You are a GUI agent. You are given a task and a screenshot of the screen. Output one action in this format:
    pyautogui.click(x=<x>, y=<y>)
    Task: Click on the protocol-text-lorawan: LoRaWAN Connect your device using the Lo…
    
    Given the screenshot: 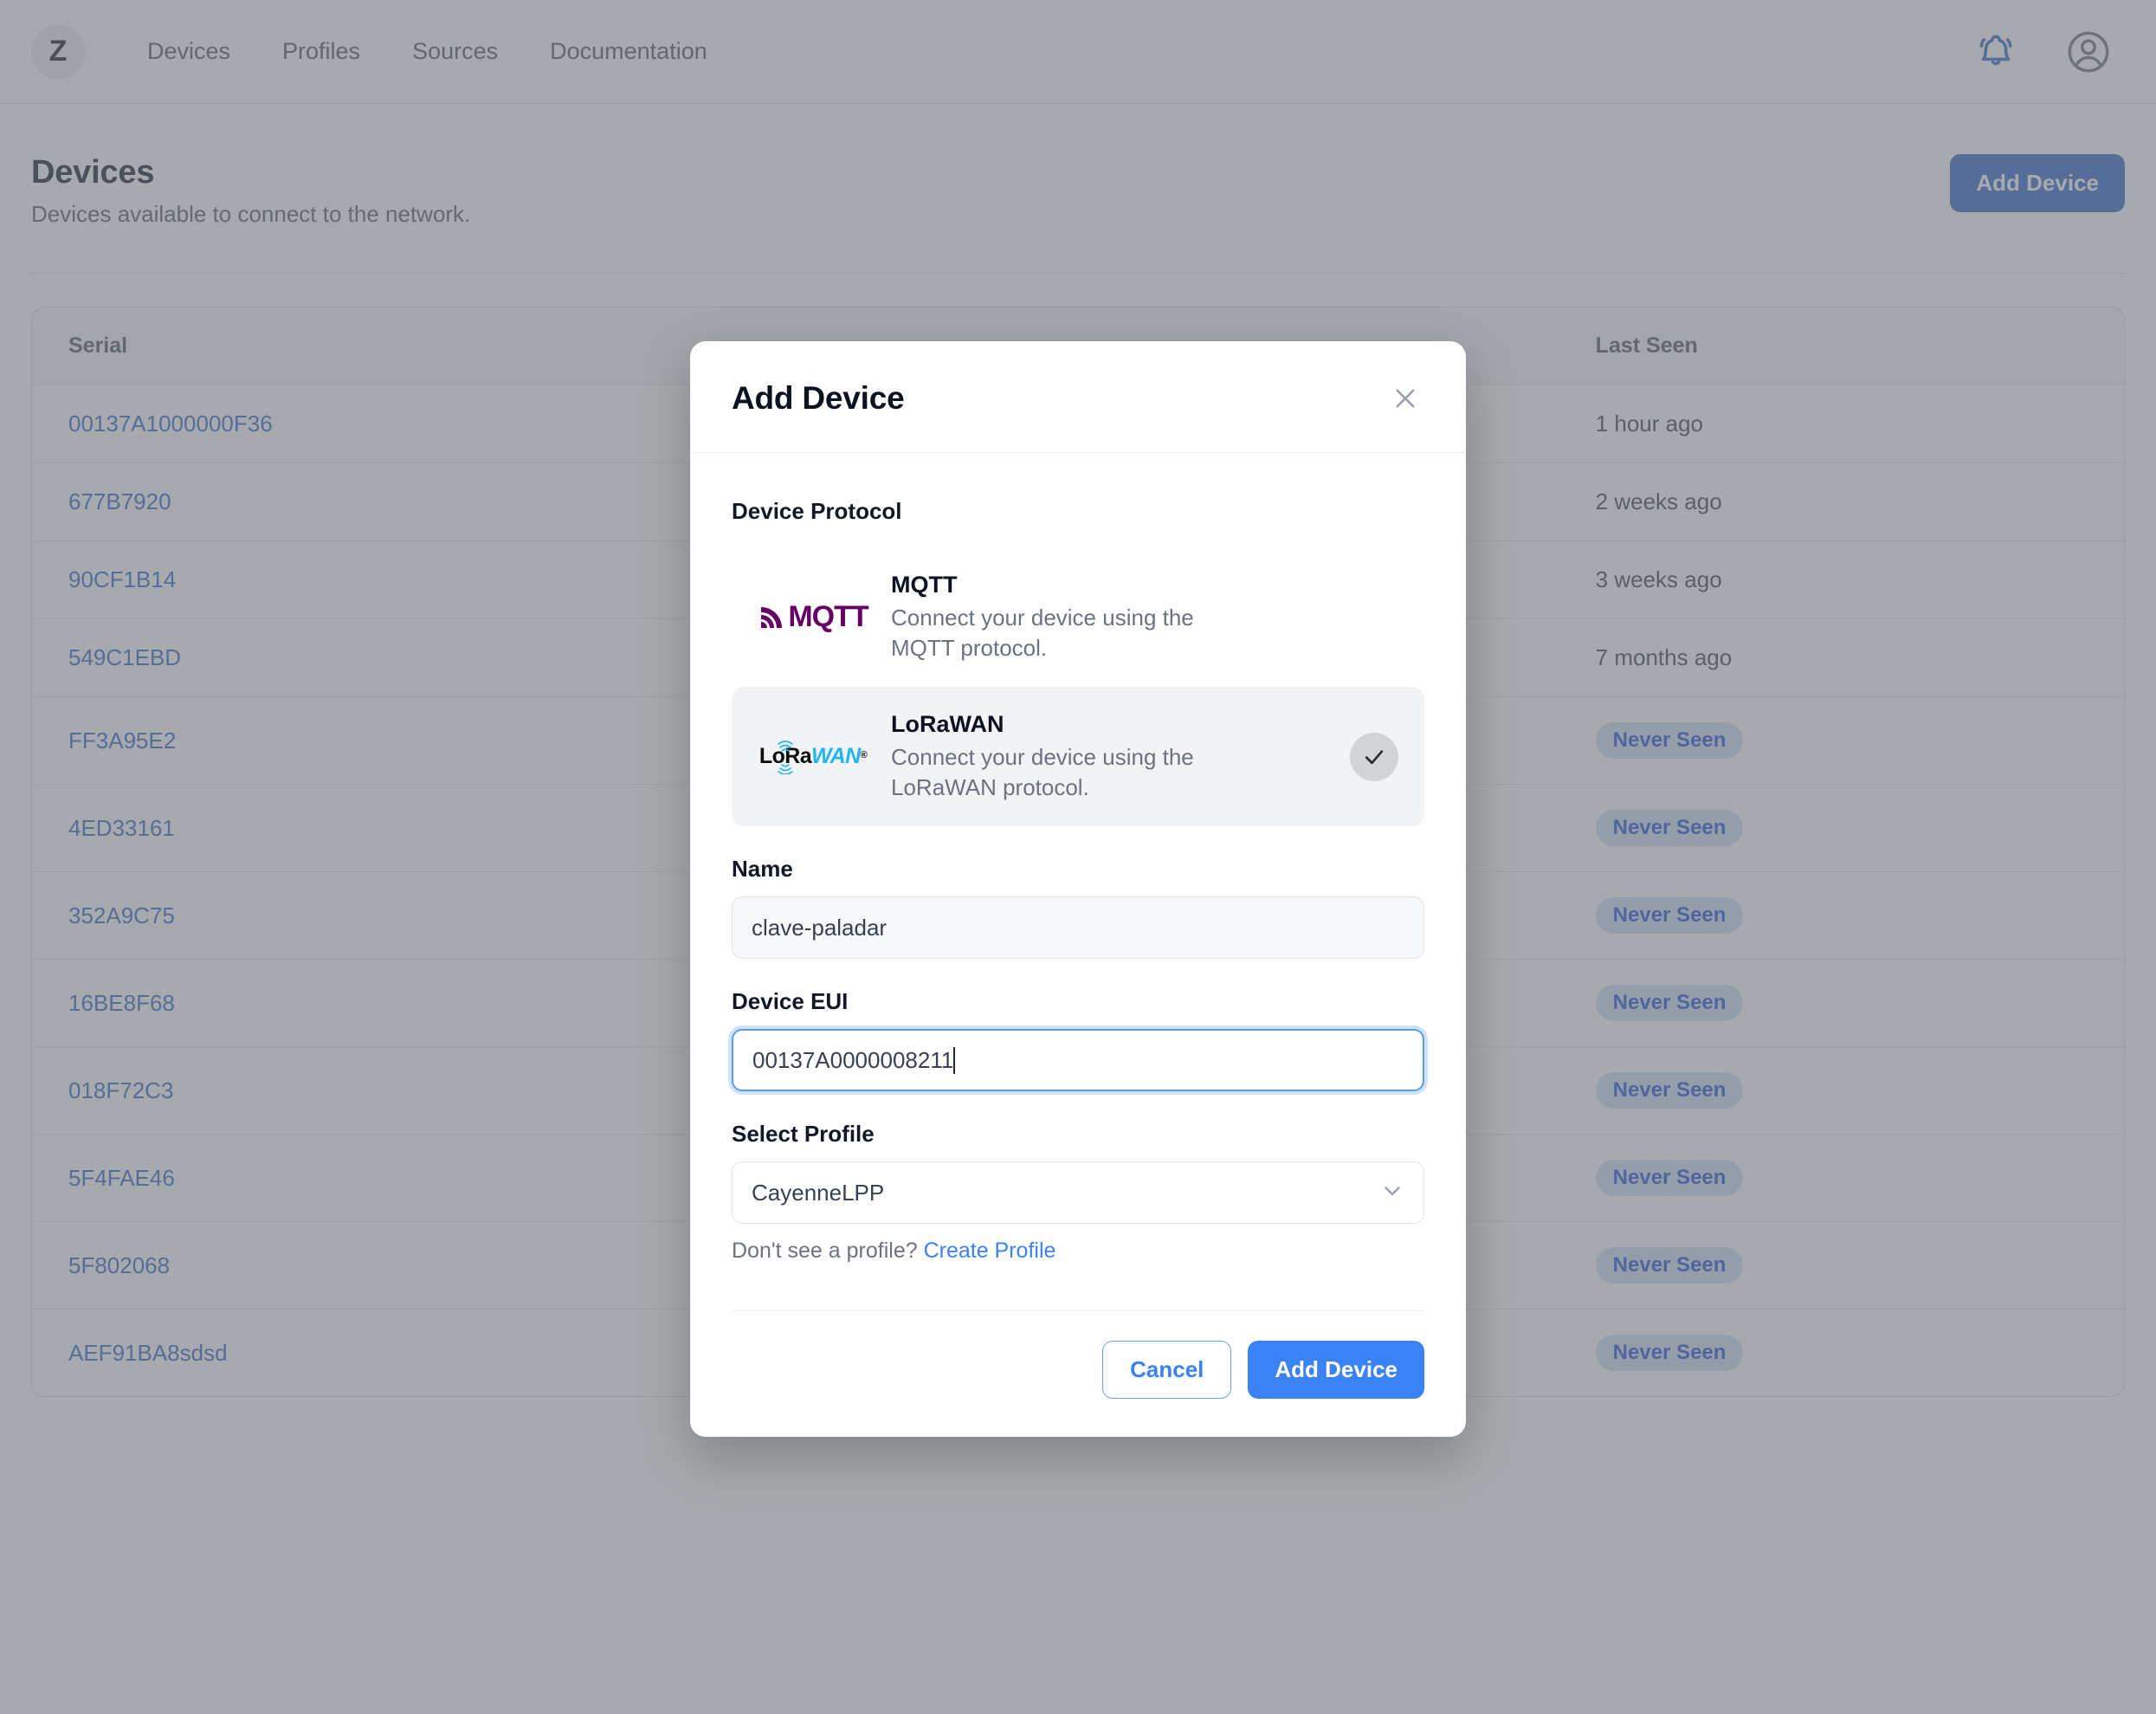 What is the action you would take?
    pyautogui.click(x=1109, y=757)
    